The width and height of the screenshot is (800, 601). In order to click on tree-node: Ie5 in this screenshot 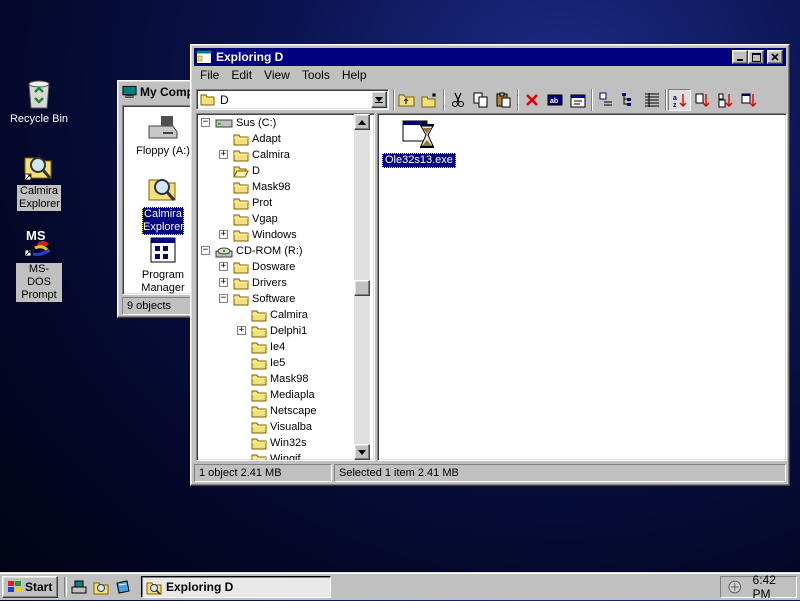, I will do `click(268, 363)`.